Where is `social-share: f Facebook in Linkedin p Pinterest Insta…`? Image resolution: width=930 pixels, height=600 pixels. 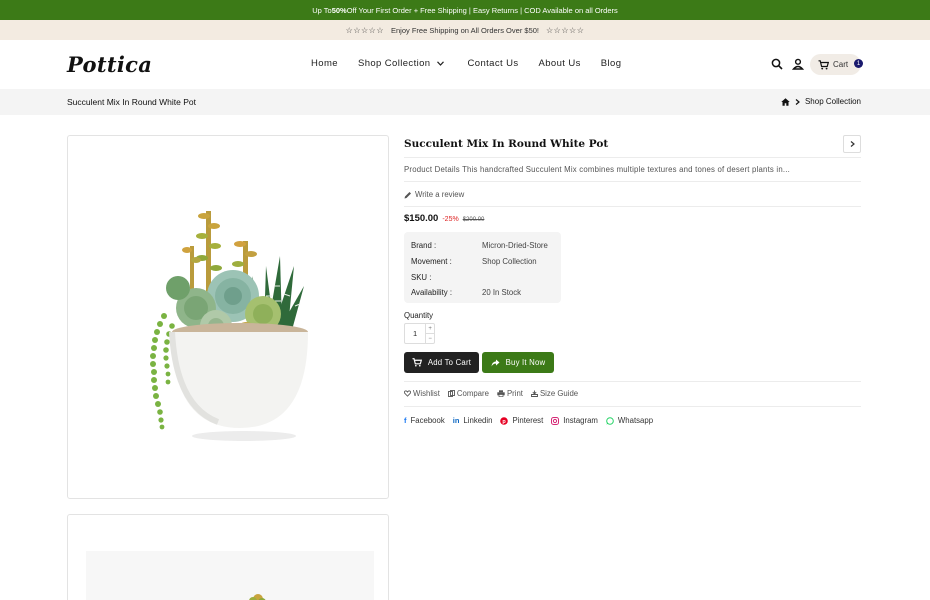 social-share: f Facebook in Linkedin p Pinterest Insta… is located at coordinates (528, 420).